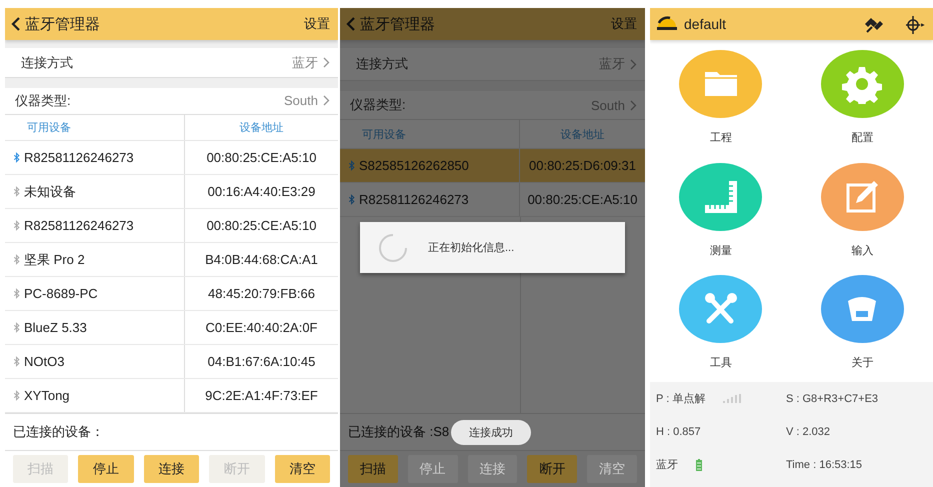 Image resolution: width=933 pixels, height=487 pixels. What do you see at coordinates (302, 469) in the screenshot?
I see `action-button: 清空` at bounding box center [302, 469].